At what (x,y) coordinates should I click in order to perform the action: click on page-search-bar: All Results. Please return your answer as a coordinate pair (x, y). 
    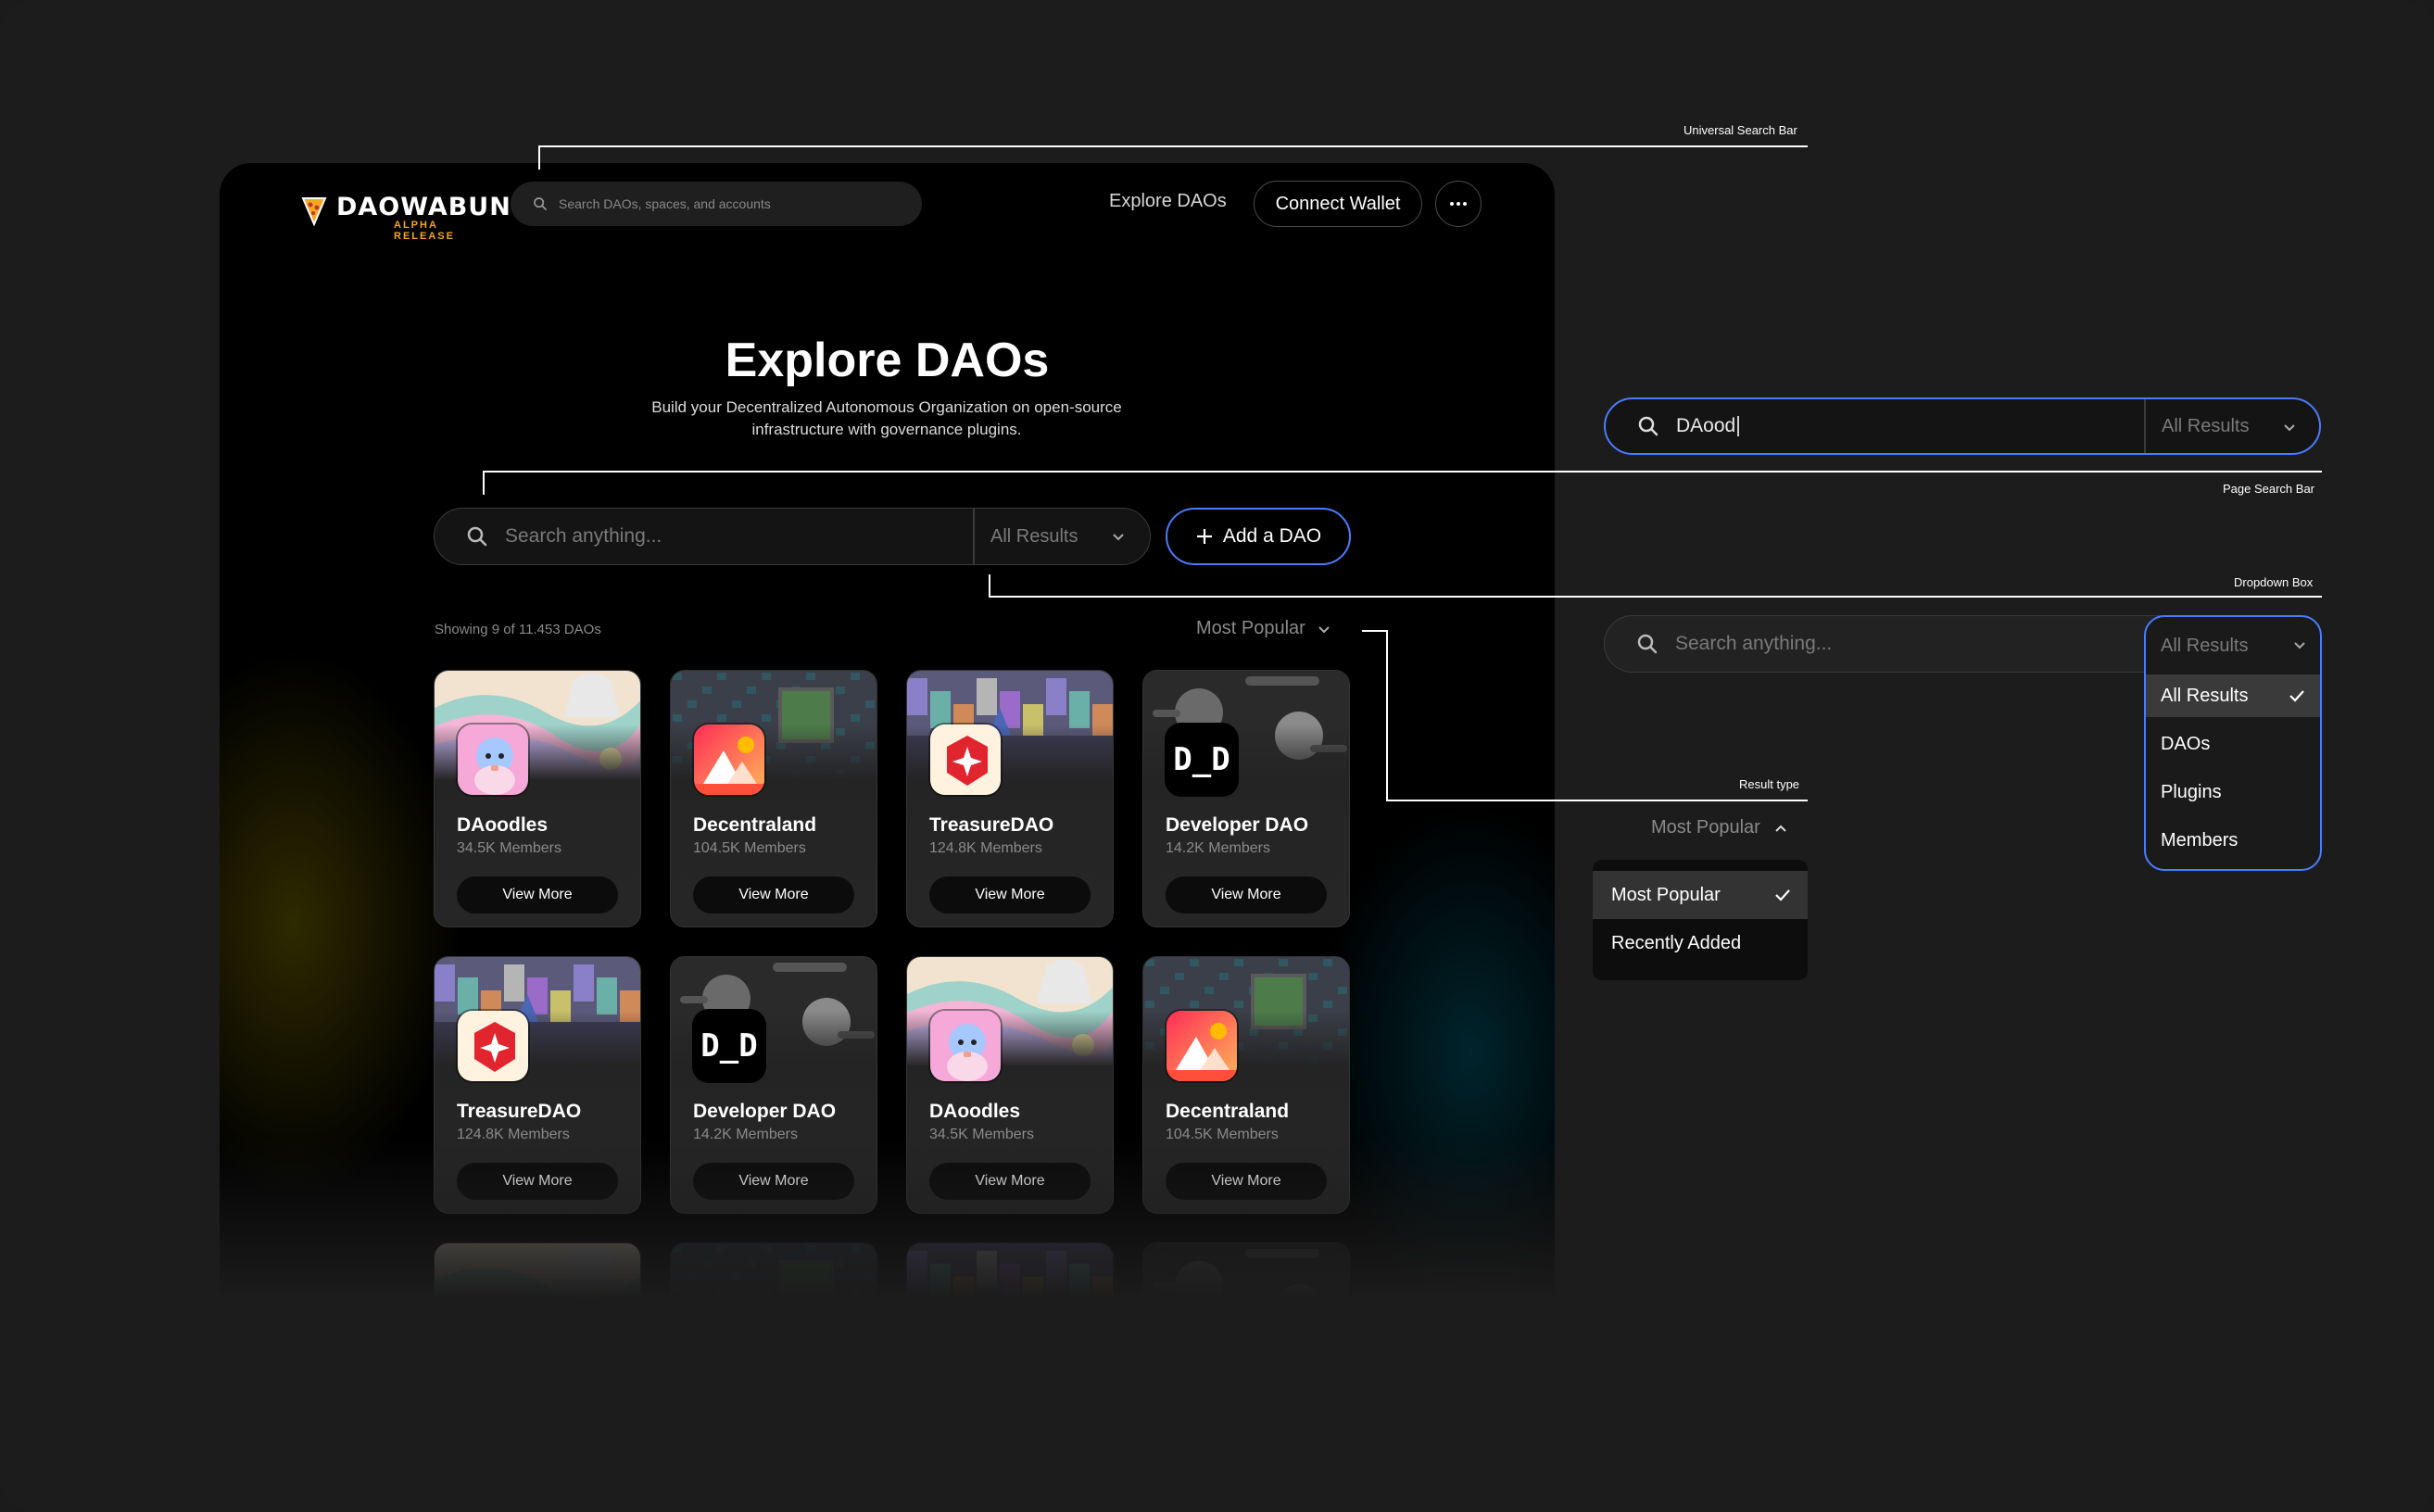
    Looking at the image, I should click on (793, 536).